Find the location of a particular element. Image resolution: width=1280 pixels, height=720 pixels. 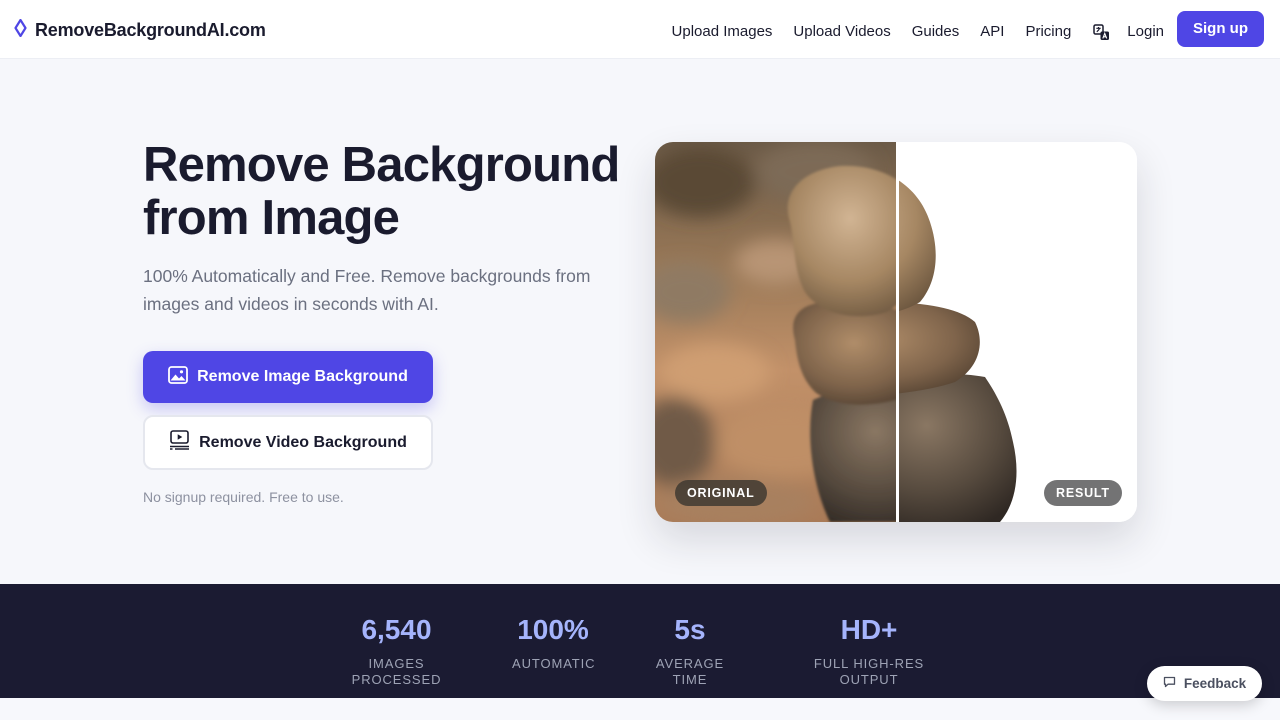

hero-title-line-1: Remove Background is located at coordinates (381, 165).